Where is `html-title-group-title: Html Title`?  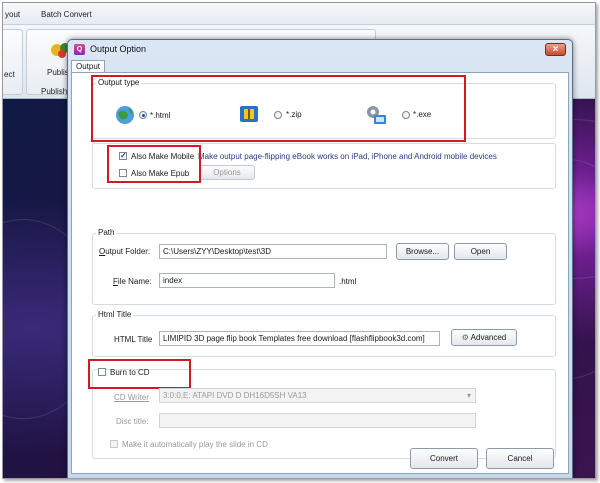
html-title-group-title: Html Title is located at coordinates (115, 314).